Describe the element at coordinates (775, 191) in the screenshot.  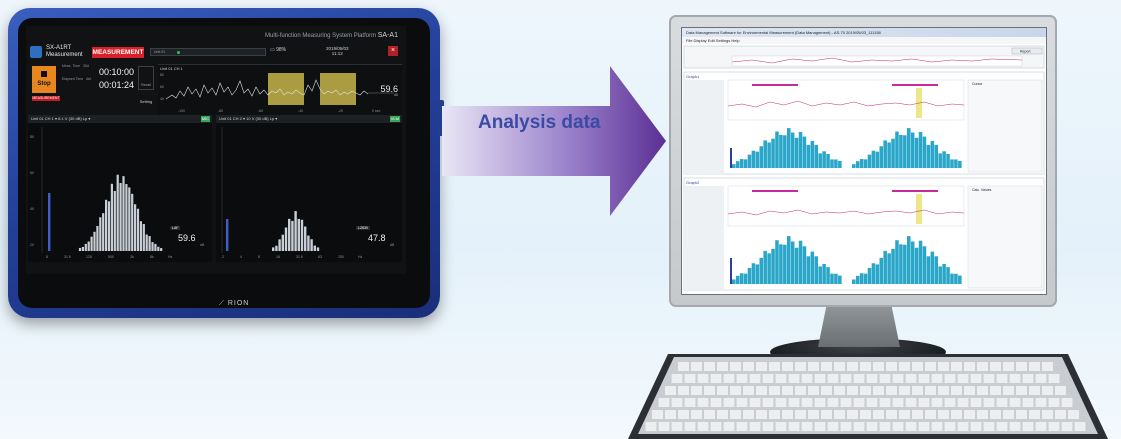
I see `marker-bar` at that location.